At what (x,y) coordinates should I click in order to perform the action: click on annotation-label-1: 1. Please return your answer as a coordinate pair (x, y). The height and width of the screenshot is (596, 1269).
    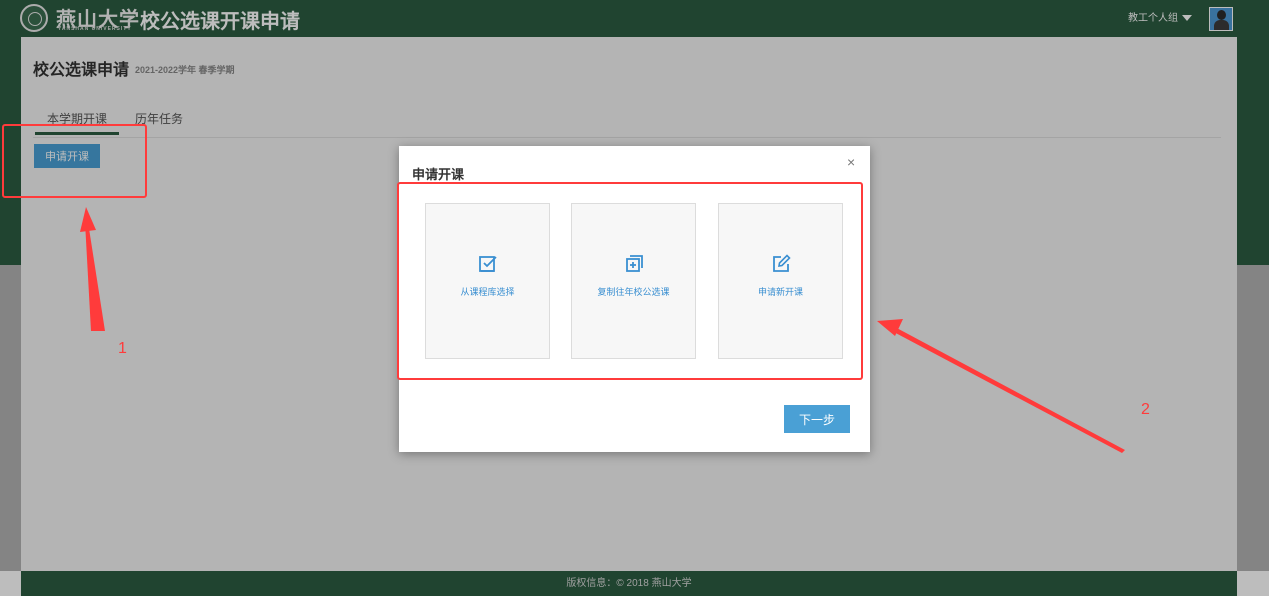
    Looking at the image, I should click on (122, 348).